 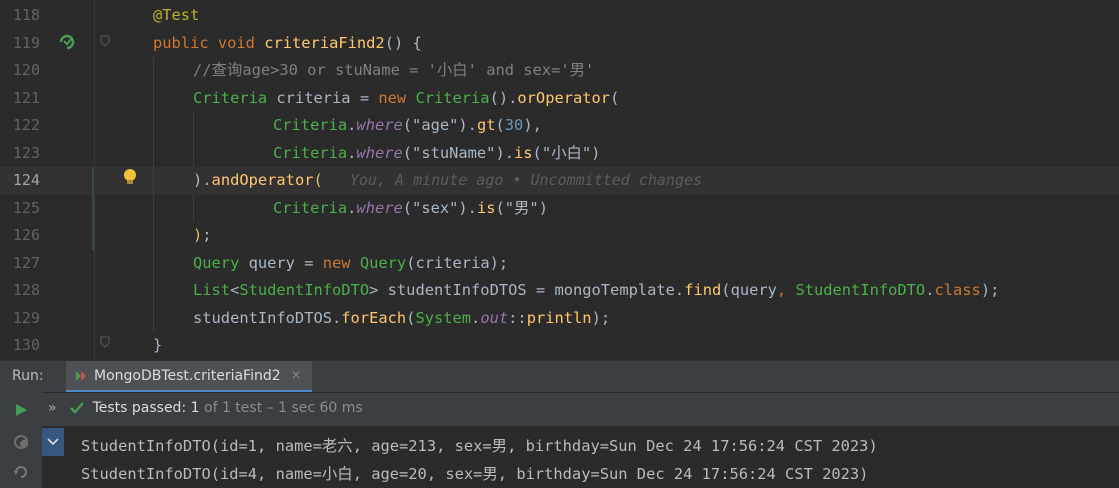 What do you see at coordinates (26, 290) in the screenshot?
I see `line-number: 128` at bounding box center [26, 290].